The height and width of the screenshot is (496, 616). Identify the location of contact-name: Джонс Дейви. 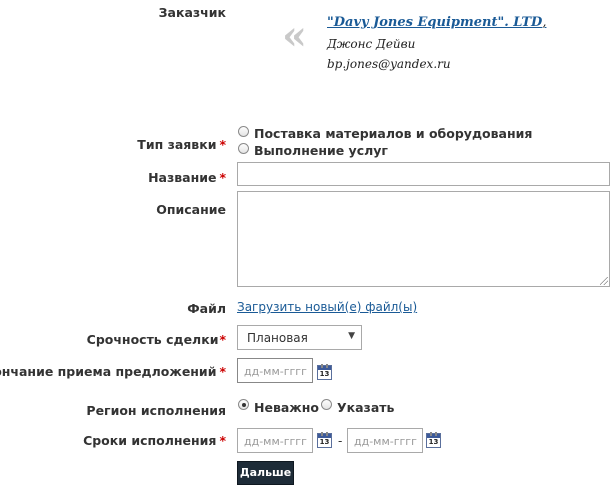
(371, 44).